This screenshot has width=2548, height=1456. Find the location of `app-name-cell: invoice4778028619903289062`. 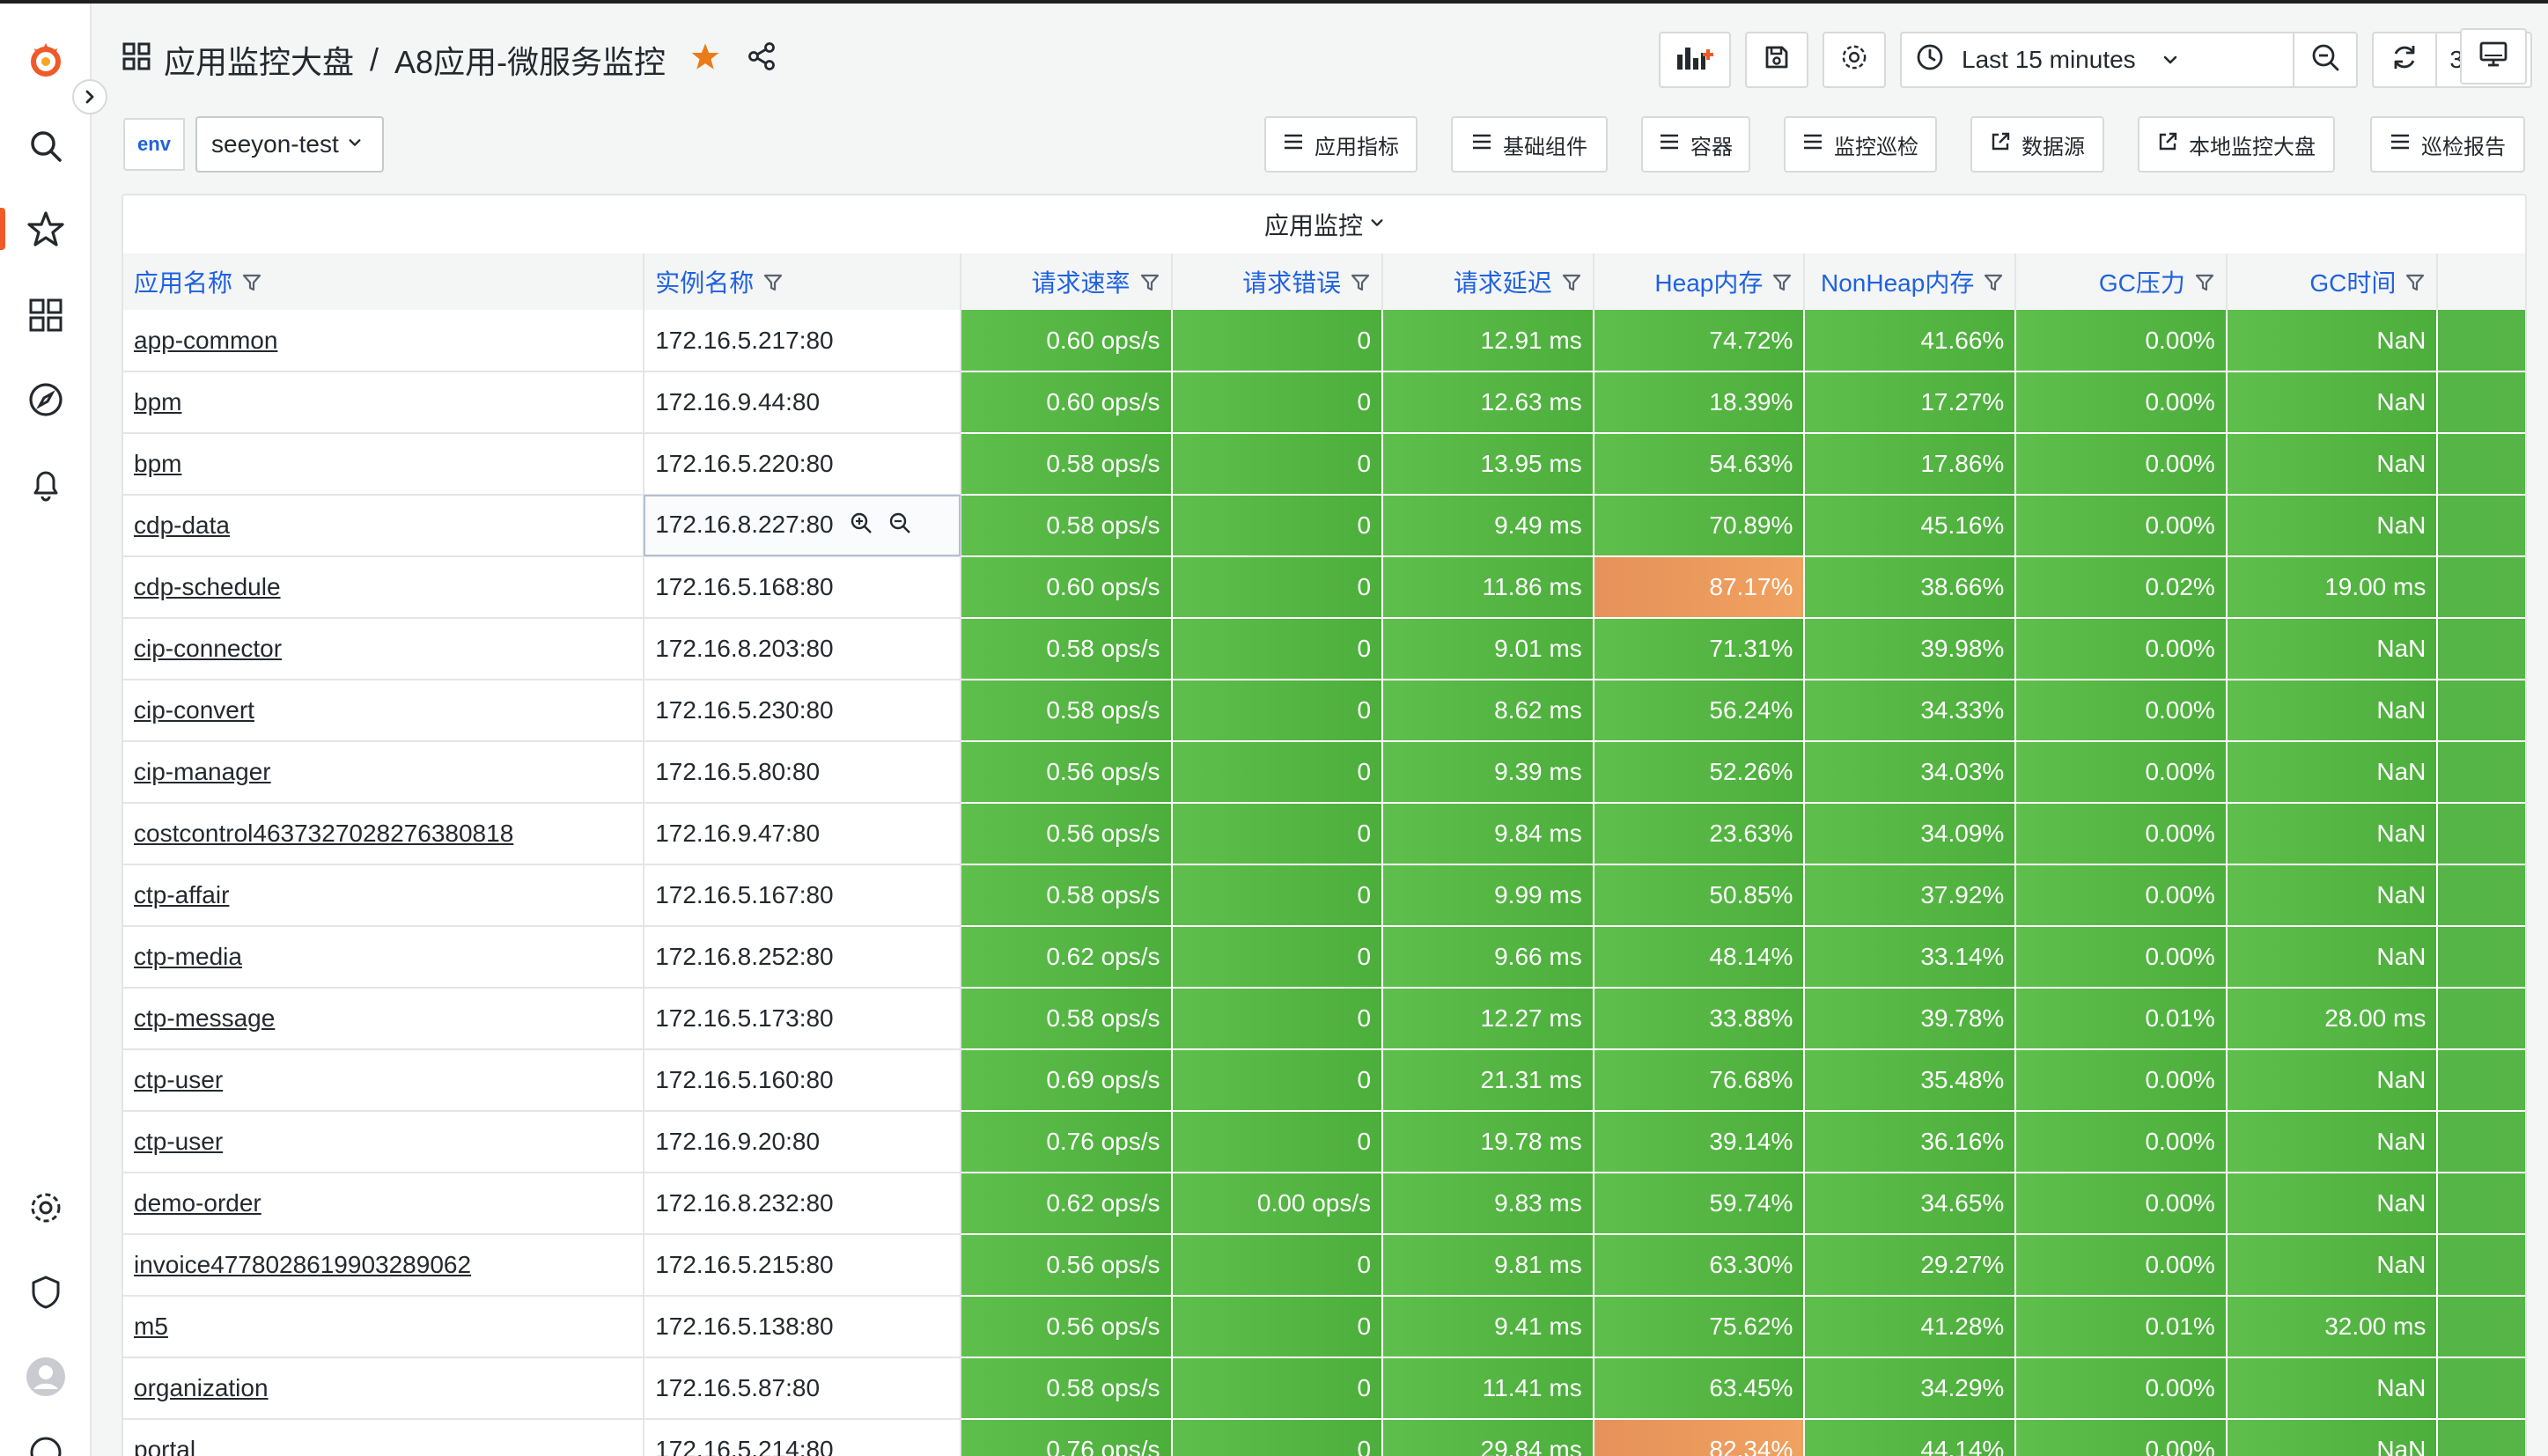

app-name-cell: invoice4778028619903289062 is located at coordinates (384, 1265).